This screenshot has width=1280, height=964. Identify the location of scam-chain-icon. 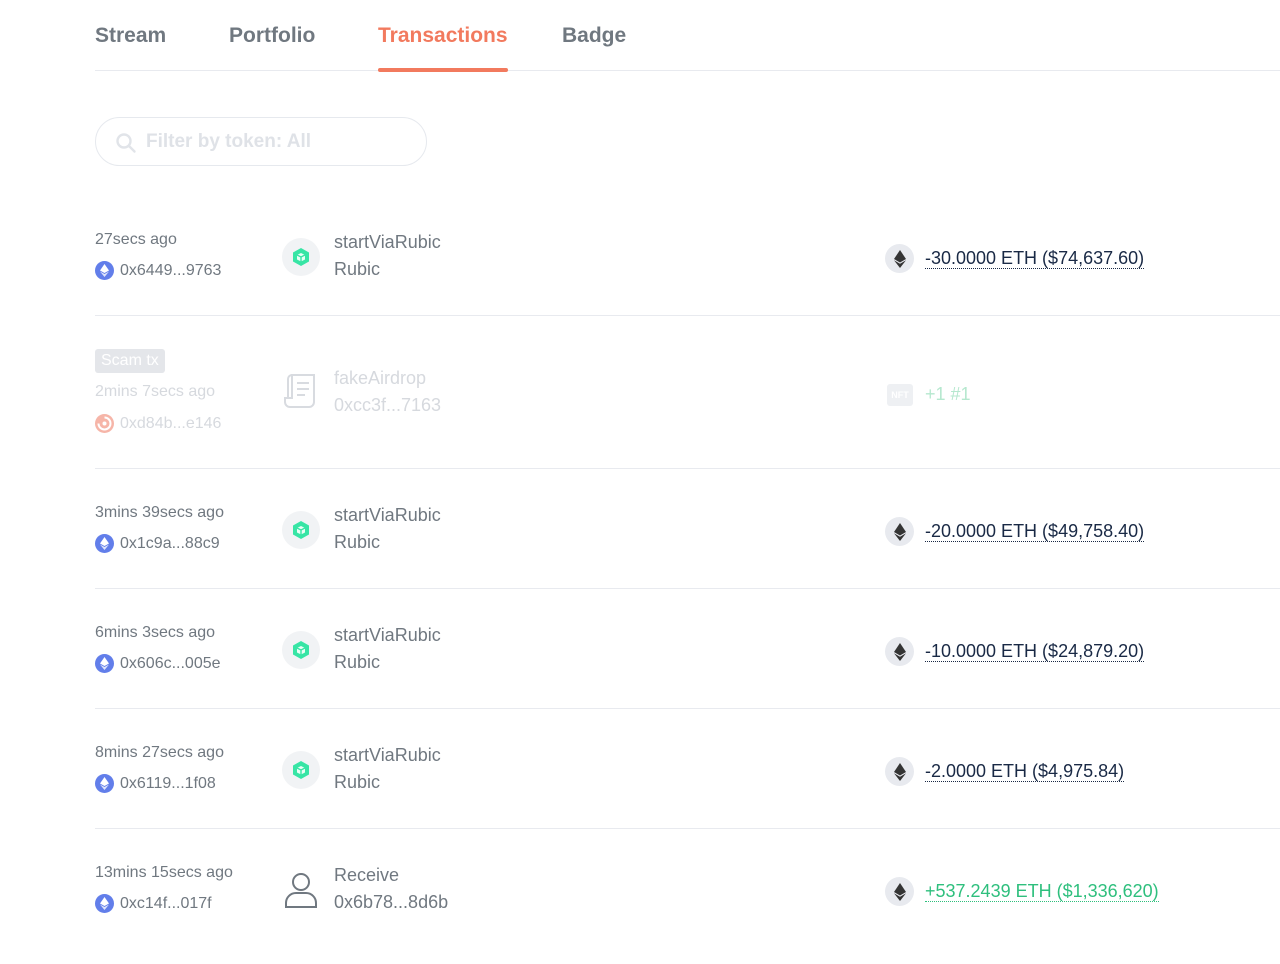
(104, 423).